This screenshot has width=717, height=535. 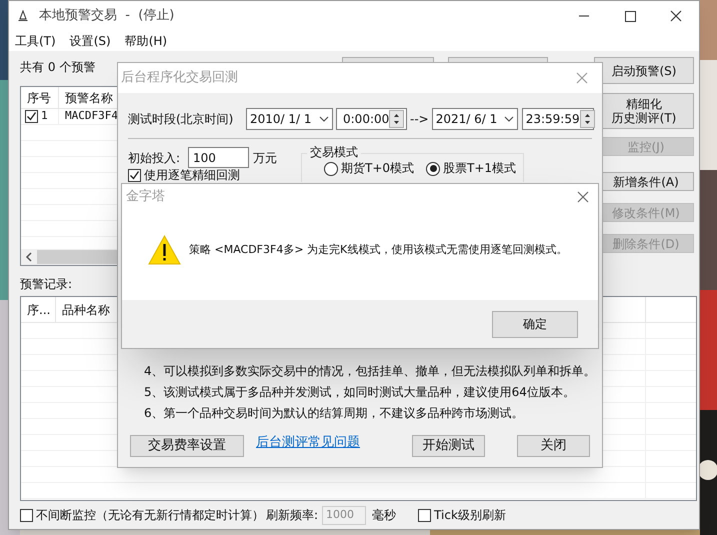 I want to click on end-date-picker: 2021/ 6/ 1, so click(x=475, y=119).